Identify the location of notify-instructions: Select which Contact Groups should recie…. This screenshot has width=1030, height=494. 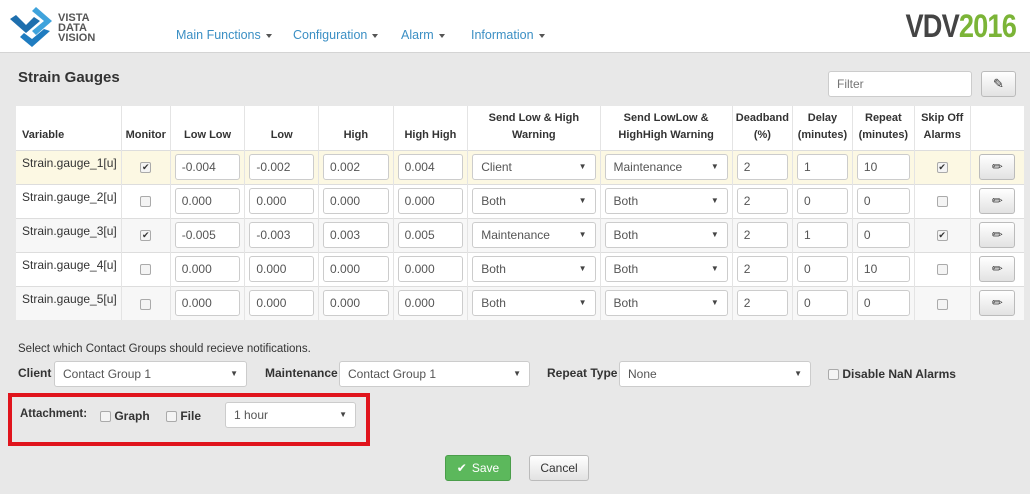
(164, 349).